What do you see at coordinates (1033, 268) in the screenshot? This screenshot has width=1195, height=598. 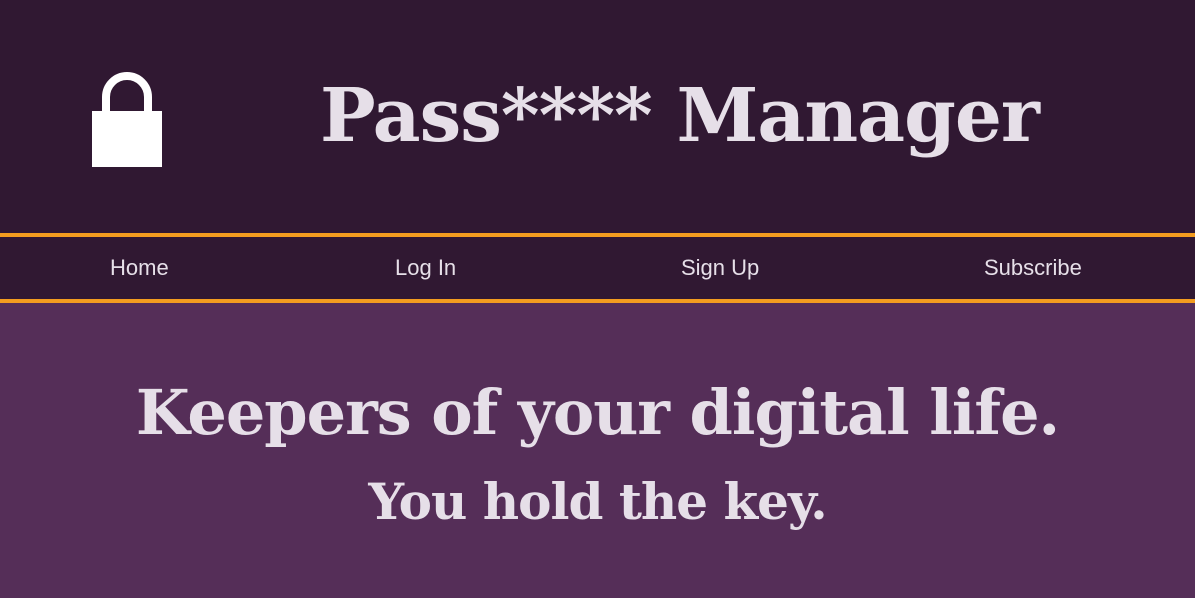 I see `nav-subscribe-link: Subscribe` at bounding box center [1033, 268].